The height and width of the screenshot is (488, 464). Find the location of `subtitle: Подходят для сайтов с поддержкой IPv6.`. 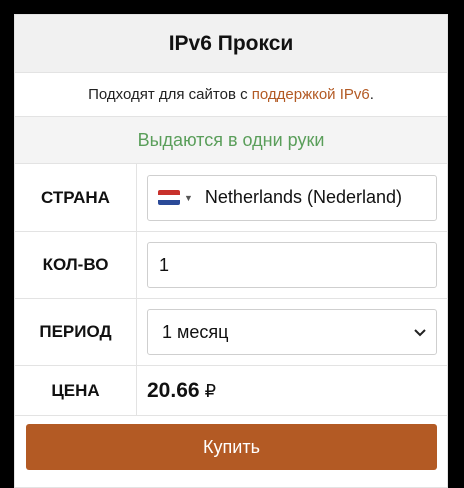

subtitle: Подходят для сайтов с поддержкой IPv6. is located at coordinates (231, 95).